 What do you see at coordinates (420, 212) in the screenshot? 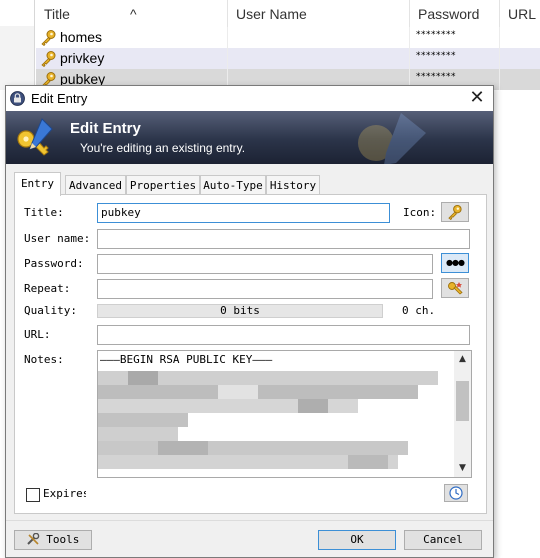
I see `icon-label: Icon:` at bounding box center [420, 212].